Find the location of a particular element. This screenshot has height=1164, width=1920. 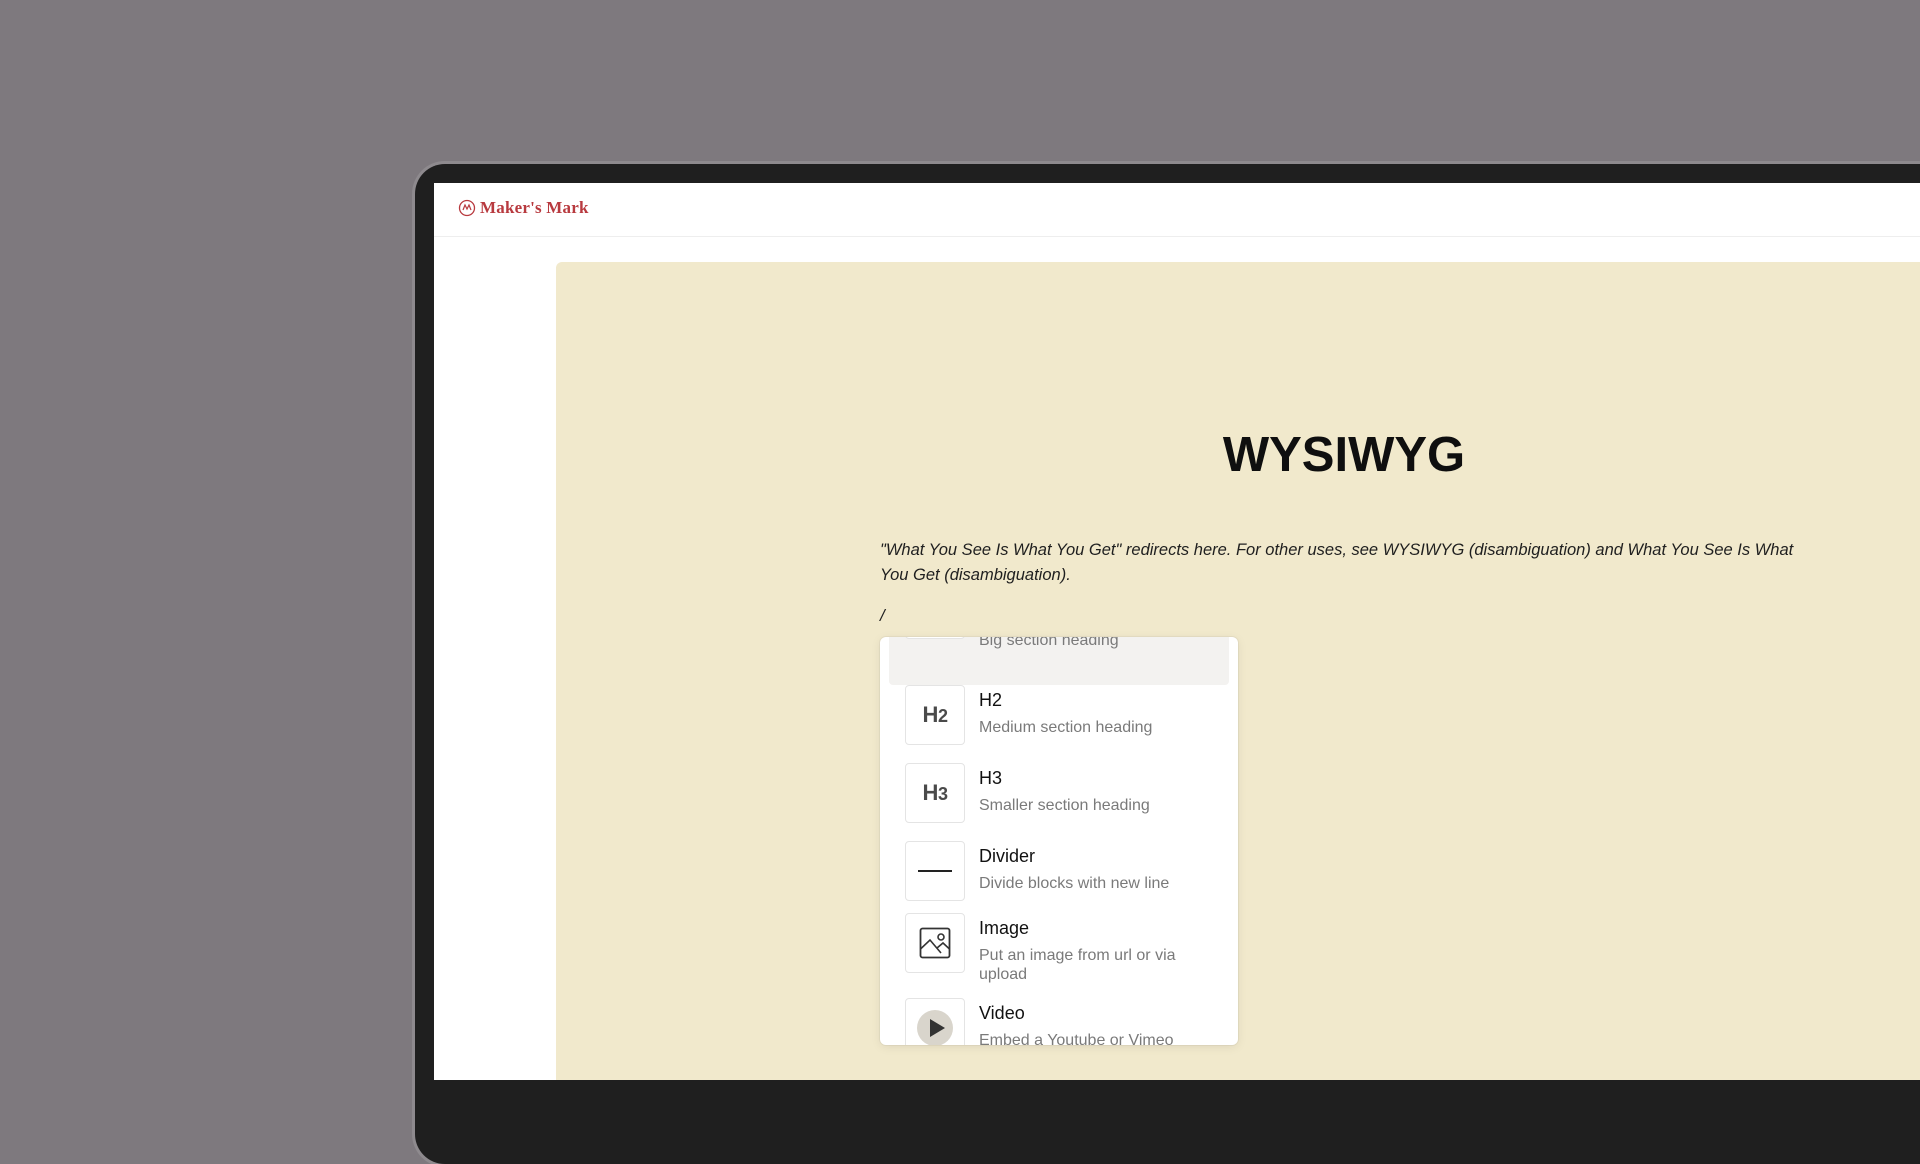

menu-item-description: Medium section heading is located at coordinates (1066, 727).